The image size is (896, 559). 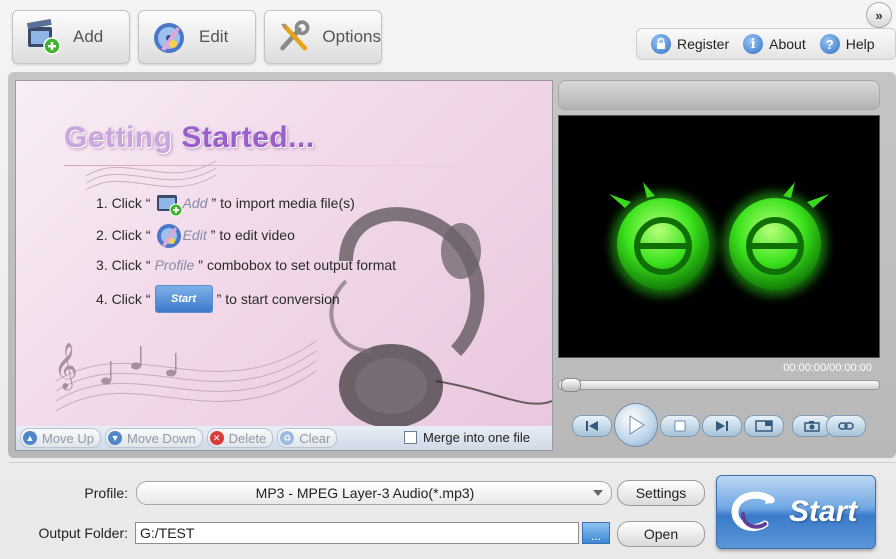 I want to click on edit-label: Edit, so click(x=214, y=36).